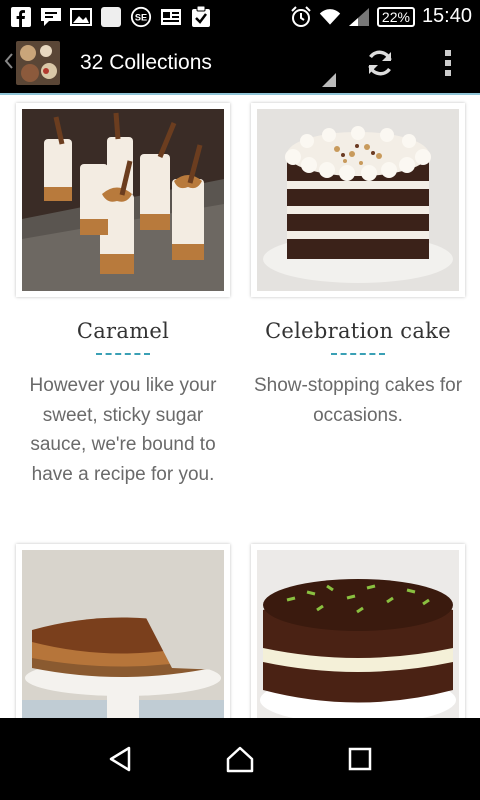 The height and width of the screenshot is (800, 480). I want to click on recents-icon, so click(360, 759).